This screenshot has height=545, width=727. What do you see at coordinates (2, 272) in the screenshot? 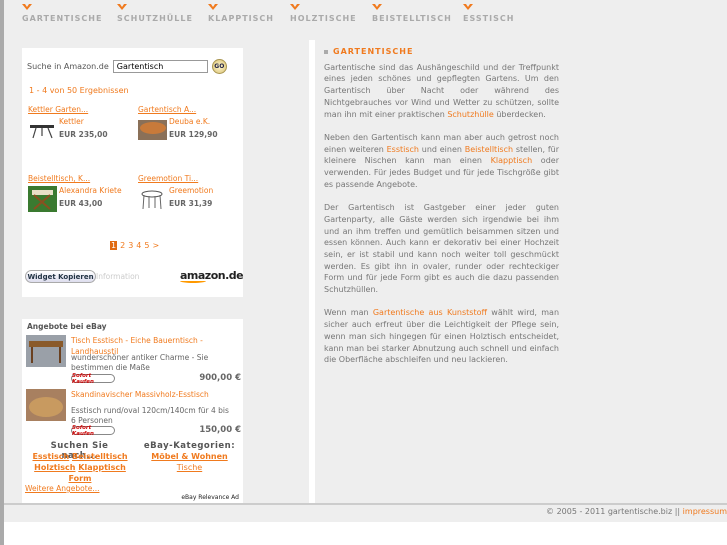
I see `left-border` at bounding box center [2, 272].